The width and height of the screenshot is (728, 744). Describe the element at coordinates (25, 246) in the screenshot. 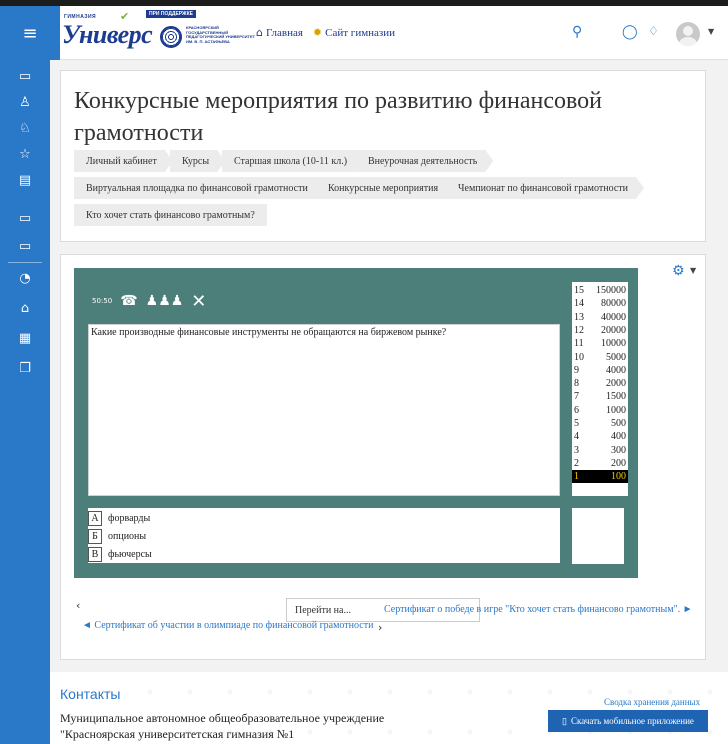

I see `folder-3-icon: ▭` at that location.